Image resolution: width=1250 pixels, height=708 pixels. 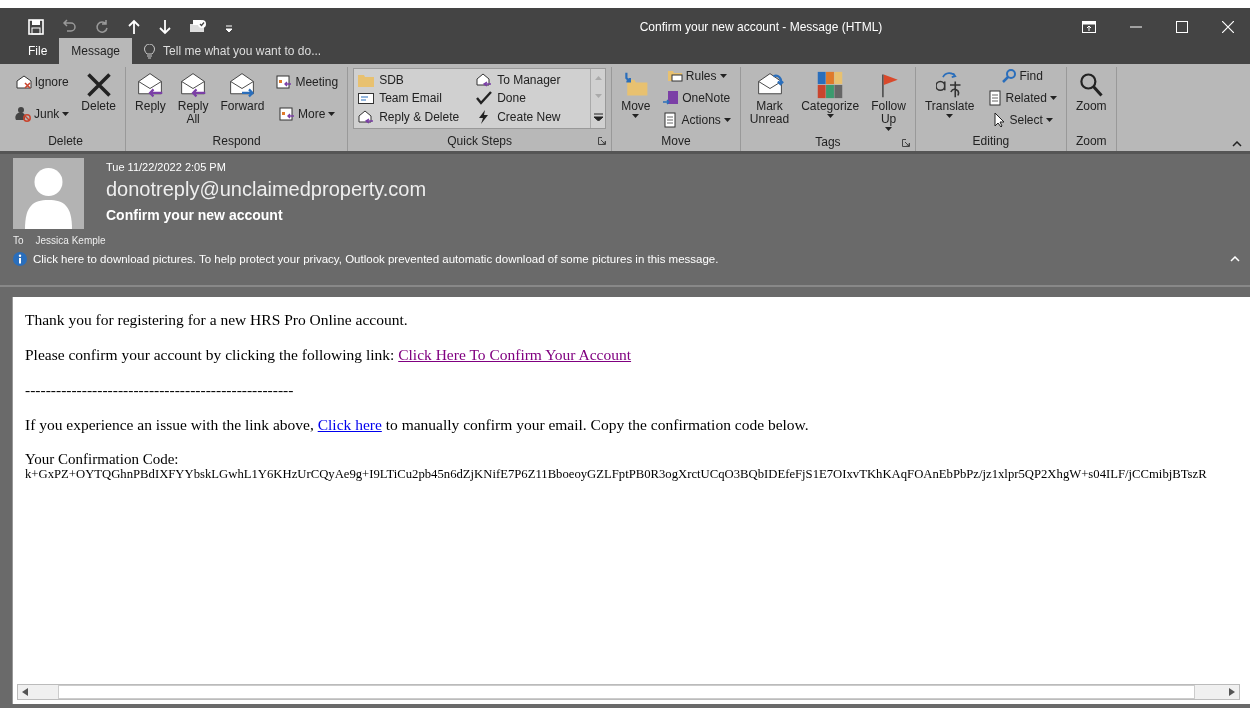 What do you see at coordinates (1008, 76) in the screenshot?
I see `search-icon` at bounding box center [1008, 76].